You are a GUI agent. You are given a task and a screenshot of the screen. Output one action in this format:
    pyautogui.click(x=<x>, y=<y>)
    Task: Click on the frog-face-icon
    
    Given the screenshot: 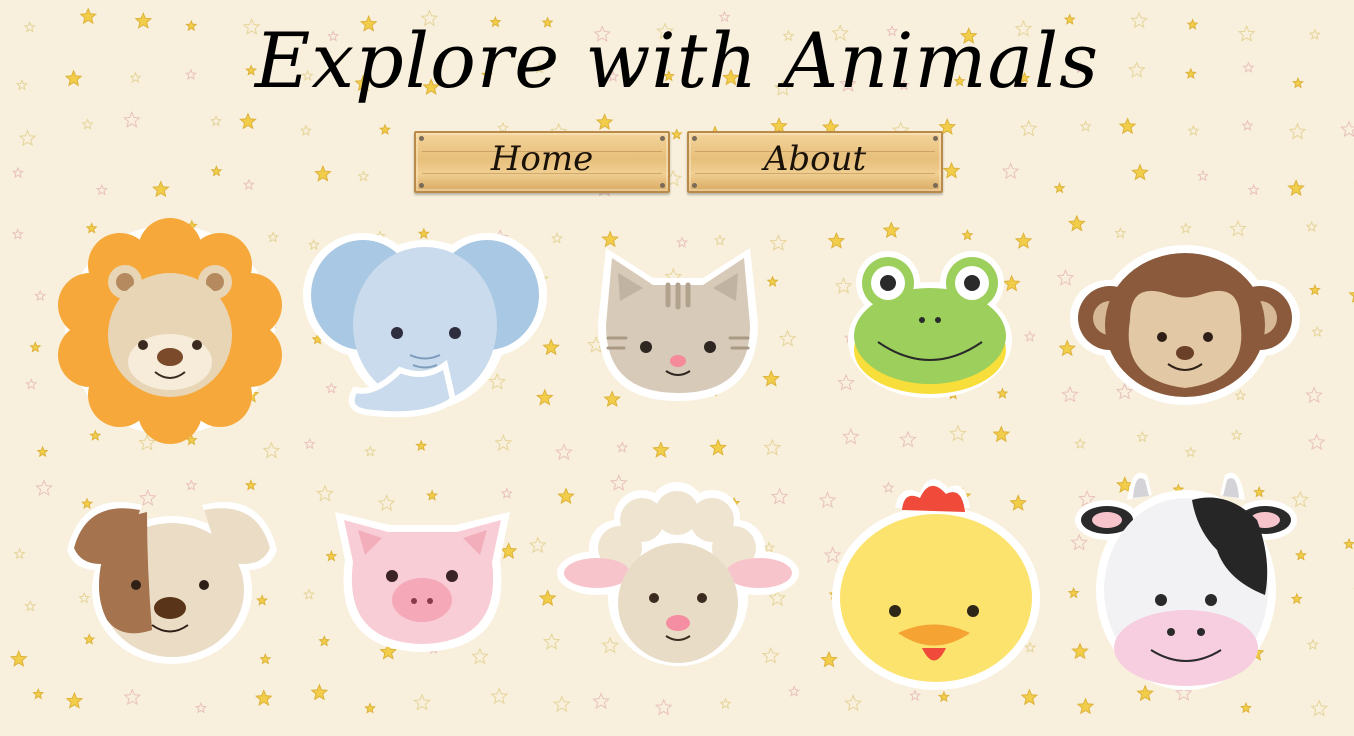 What is the action you would take?
    pyautogui.click(x=930, y=325)
    